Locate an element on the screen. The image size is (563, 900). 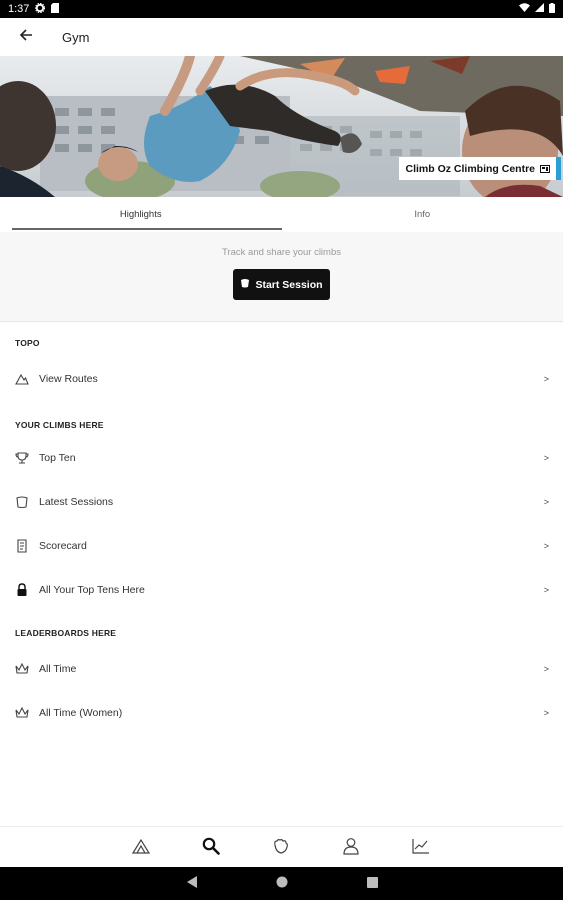
list-item-top-ten: Top Ten > is located at coordinates (281, 458).